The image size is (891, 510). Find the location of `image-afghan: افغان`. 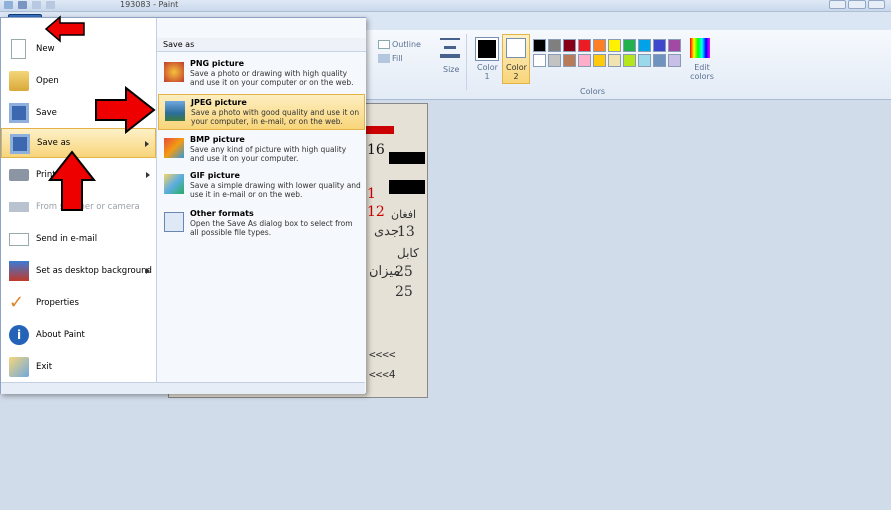

image-afghan: افغان is located at coordinates (404, 214).